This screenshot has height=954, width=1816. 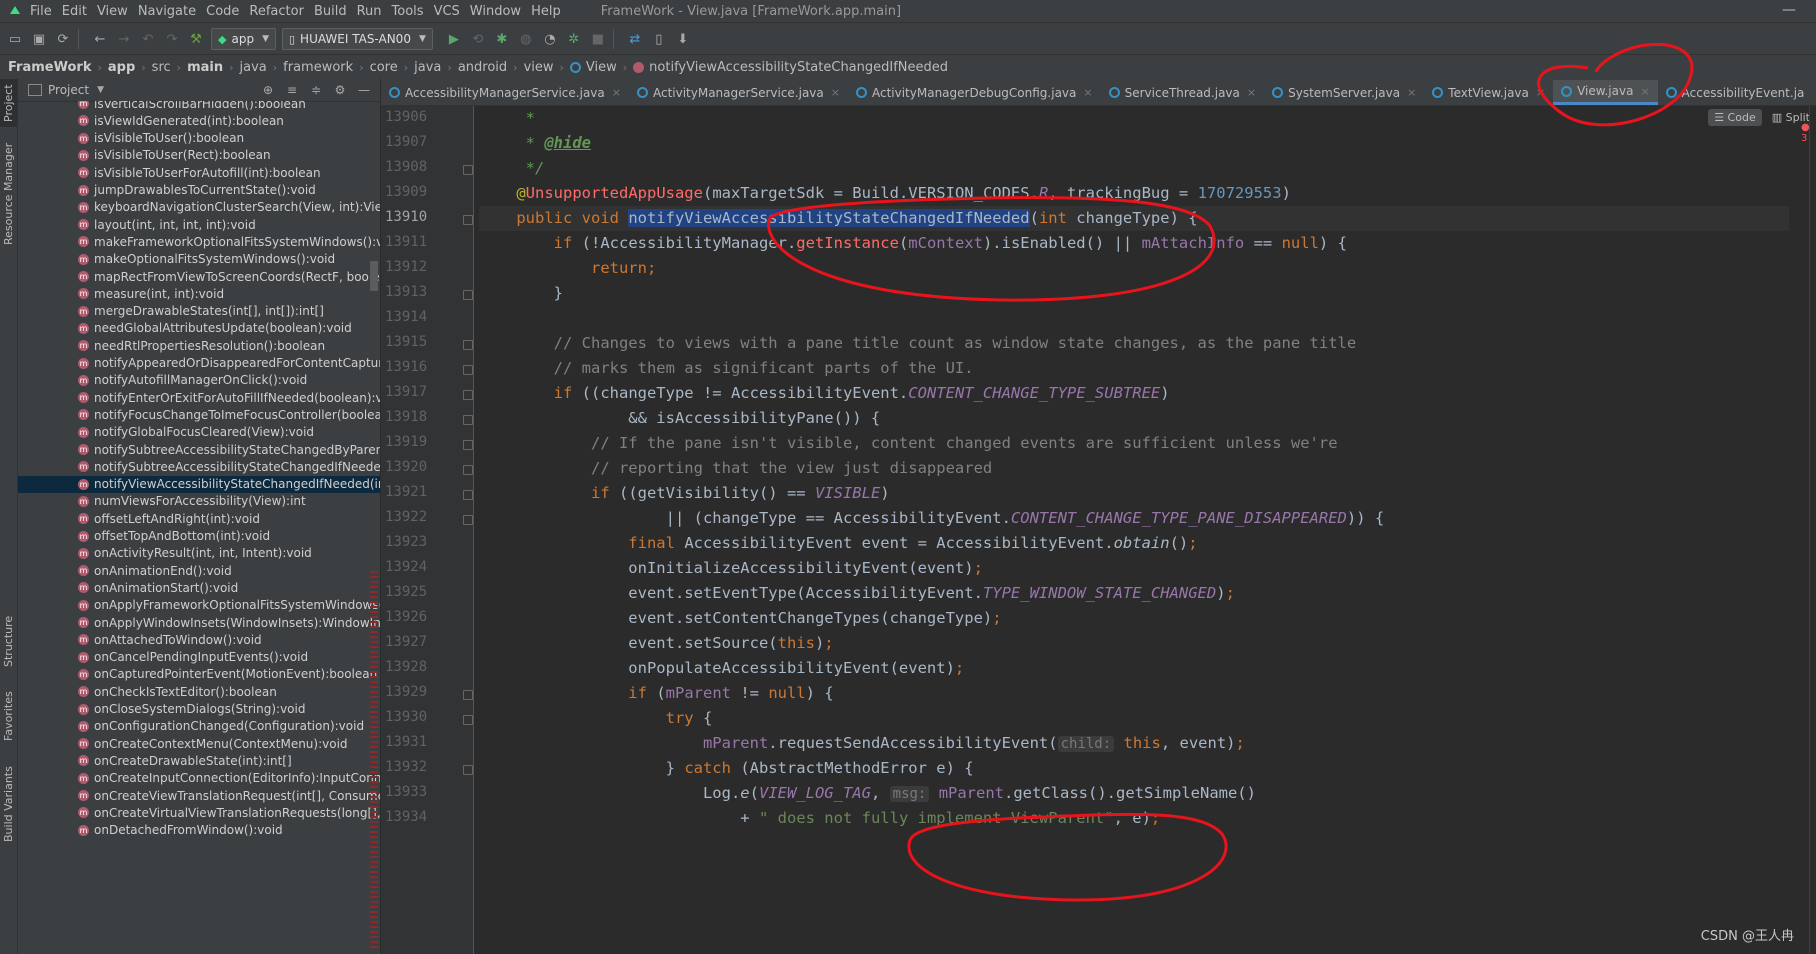 What do you see at coordinates (174, 155) in the screenshot?
I see `method-list-item: m isVisibleToUser(Rect):boolean` at bounding box center [174, 155].